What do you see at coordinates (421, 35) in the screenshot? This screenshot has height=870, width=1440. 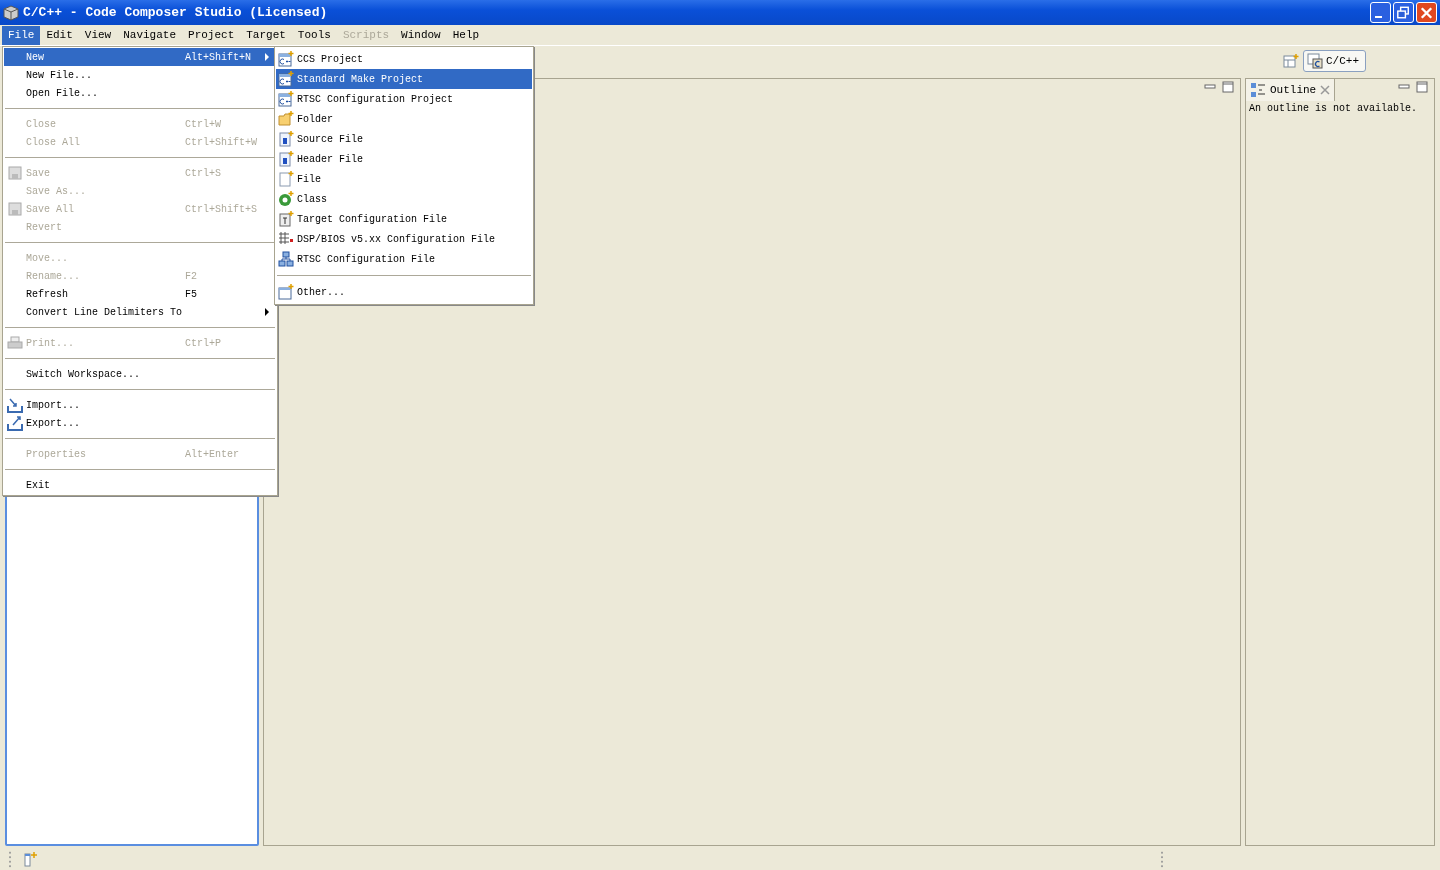 I see `menu-bar-item: Window` at bounding box center [421, 35].